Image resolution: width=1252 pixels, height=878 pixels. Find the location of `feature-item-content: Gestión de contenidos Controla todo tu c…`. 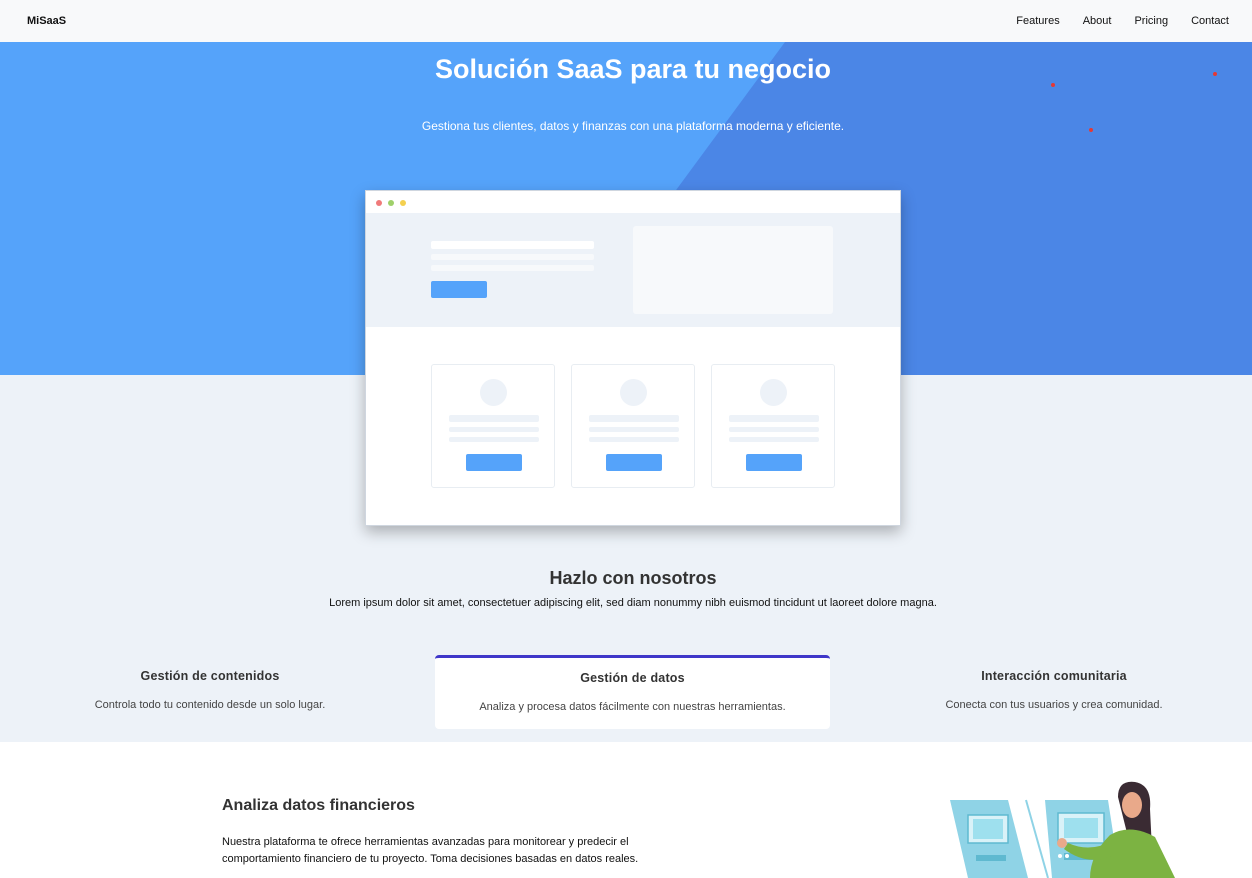

feature-item-content: Gestión de contenidos Controla todo tu c… is located at coordinates (210, 690).